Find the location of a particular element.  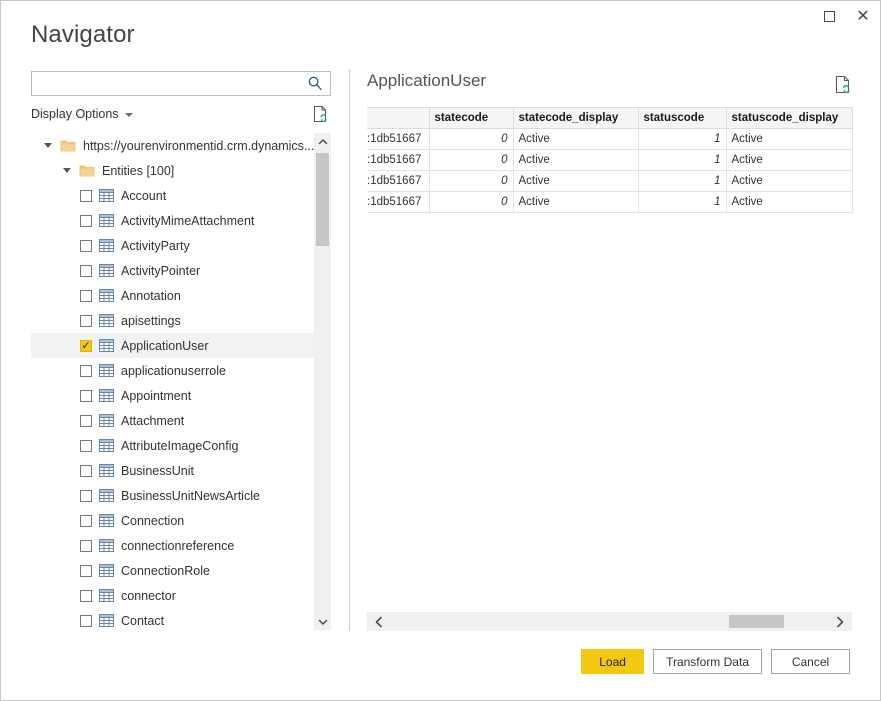

column-header is located at coordinates (398, 118).